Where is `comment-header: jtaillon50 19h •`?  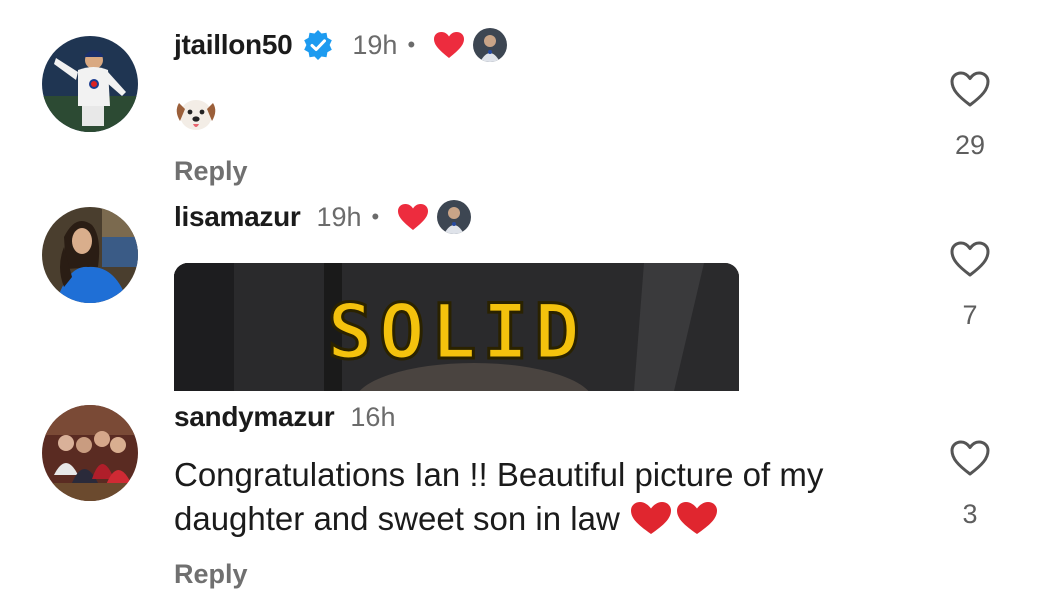 comment-header: jtaillon50 19h • is located at coordinates (341, 45).